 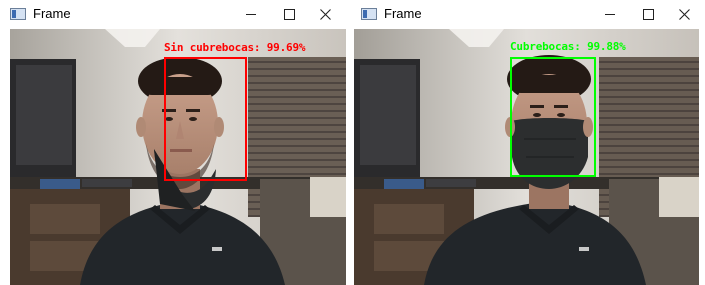 I want to click on detection-label: Sin cubrebocas: 99.69%, so click(x=235, y=47).